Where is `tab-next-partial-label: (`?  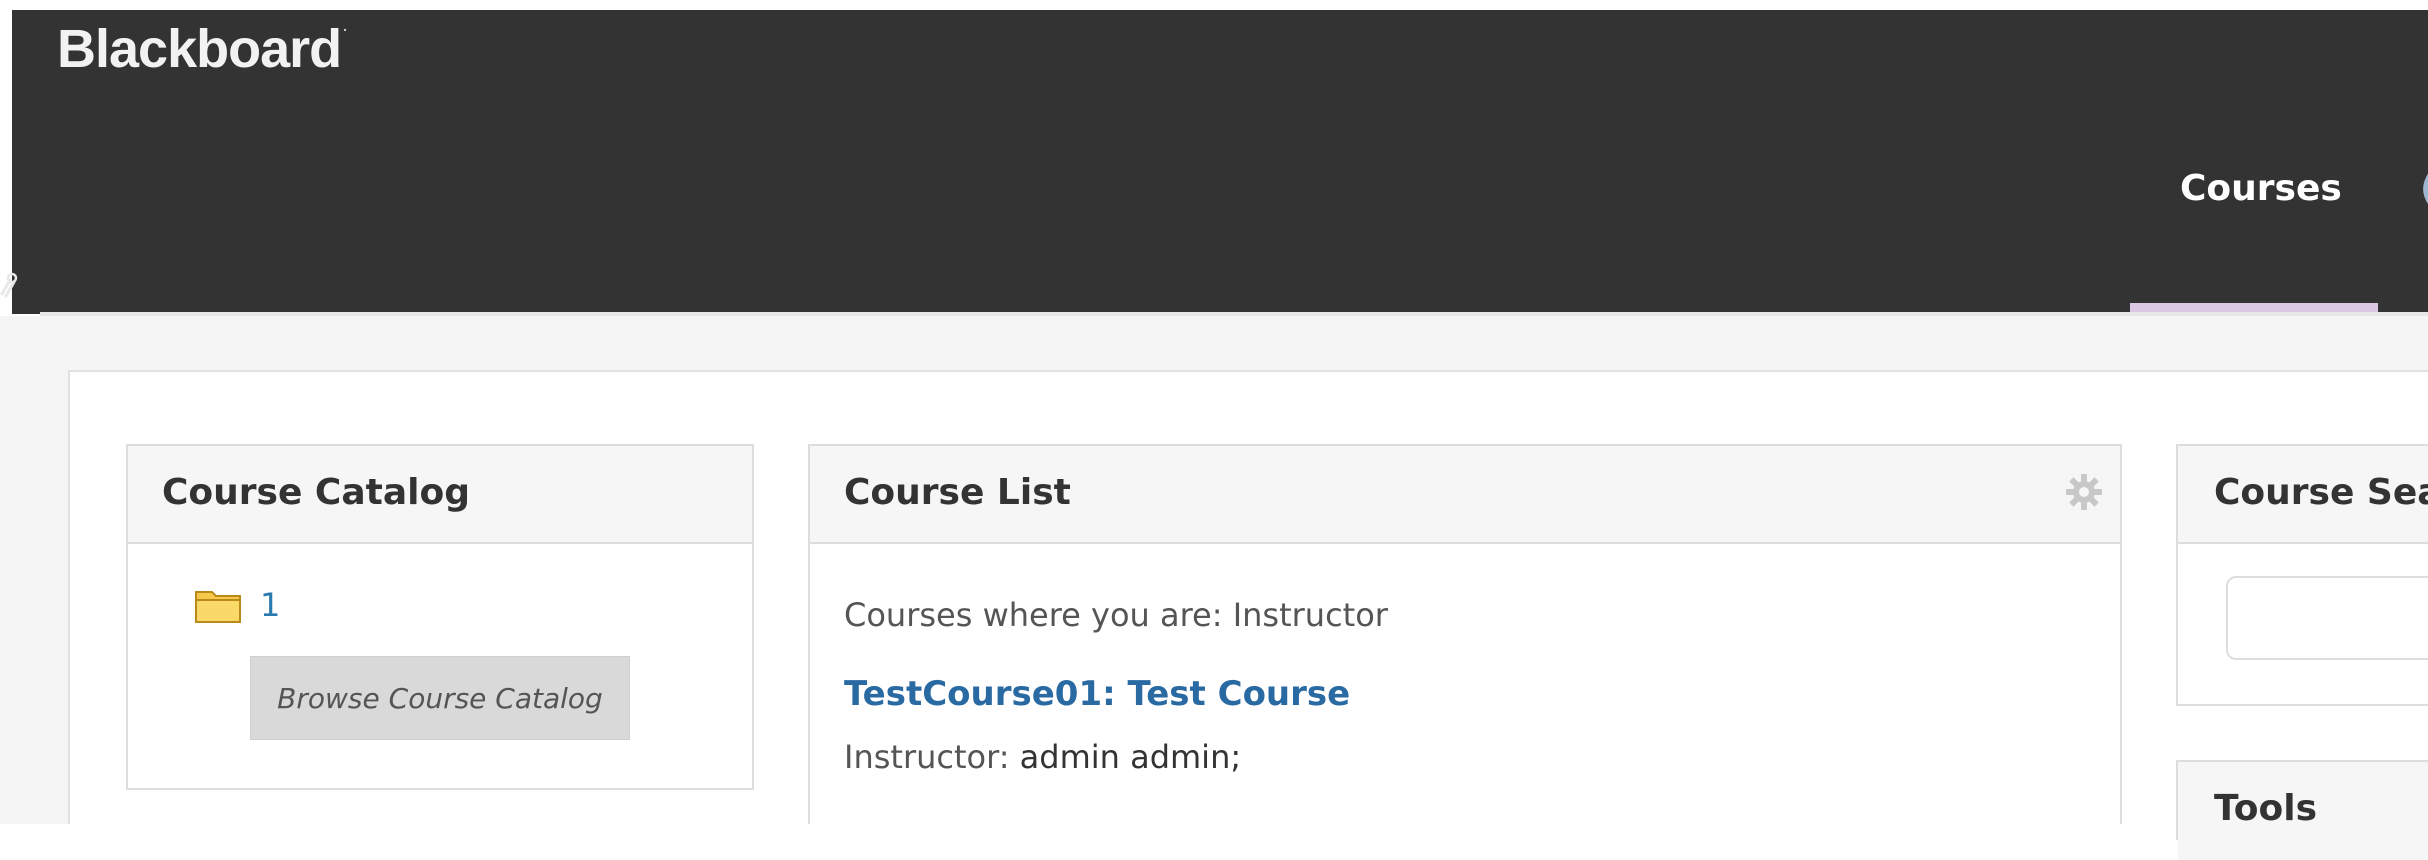 tab-next-partial-label: ( is located at coordinates (2424, 188).